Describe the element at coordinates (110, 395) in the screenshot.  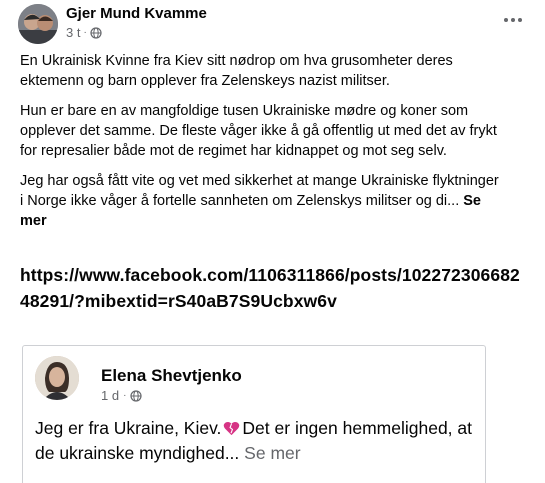
I see `shared-post-time: 1 d` at that location.